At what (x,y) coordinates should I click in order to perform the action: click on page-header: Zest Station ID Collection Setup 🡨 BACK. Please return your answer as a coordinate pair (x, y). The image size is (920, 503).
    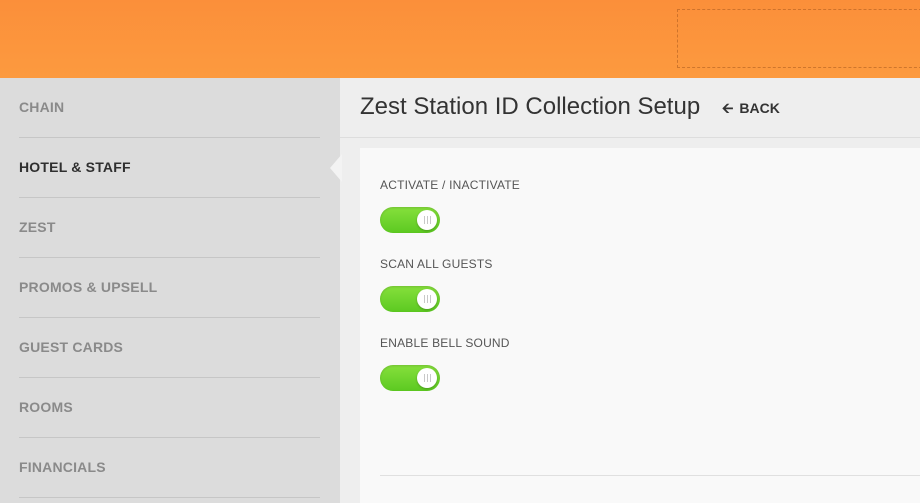
    Looking at the image, I should click on (630, 108).